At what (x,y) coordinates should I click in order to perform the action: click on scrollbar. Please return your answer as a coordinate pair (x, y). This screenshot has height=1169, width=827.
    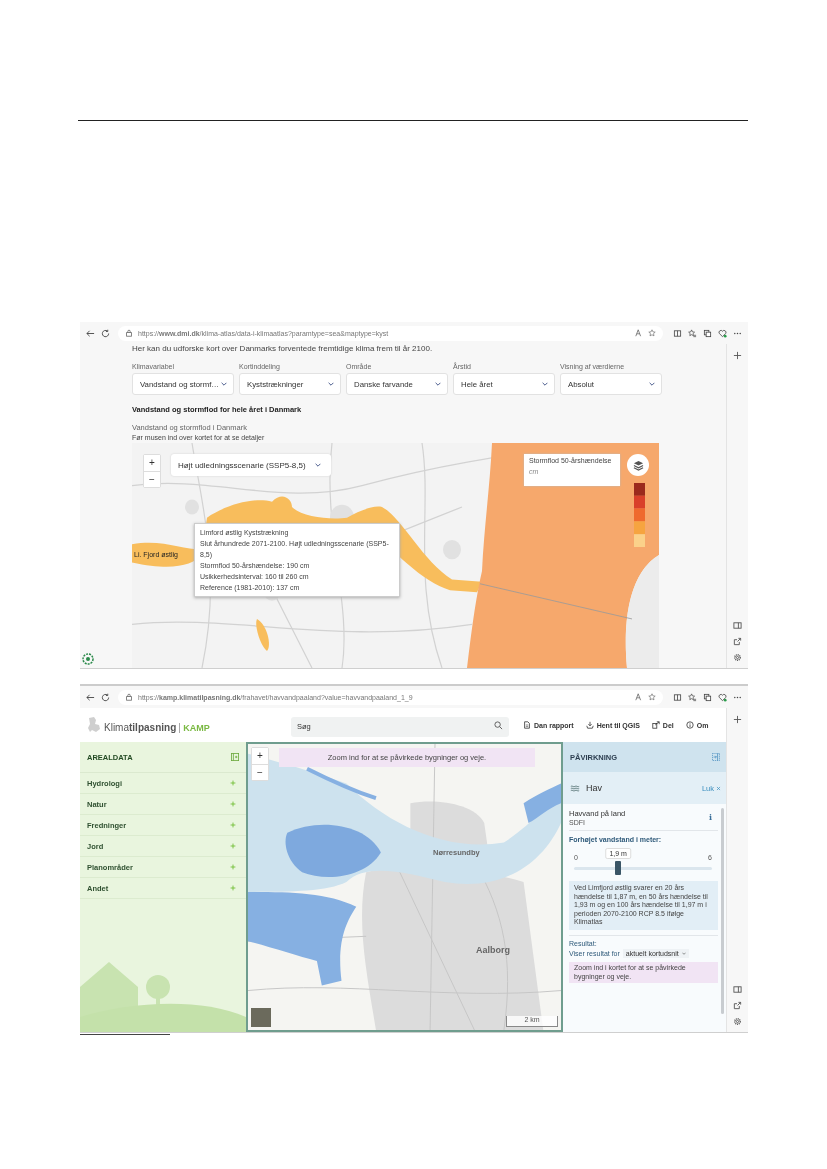
    Looking at the image, I should click on (722, 911).